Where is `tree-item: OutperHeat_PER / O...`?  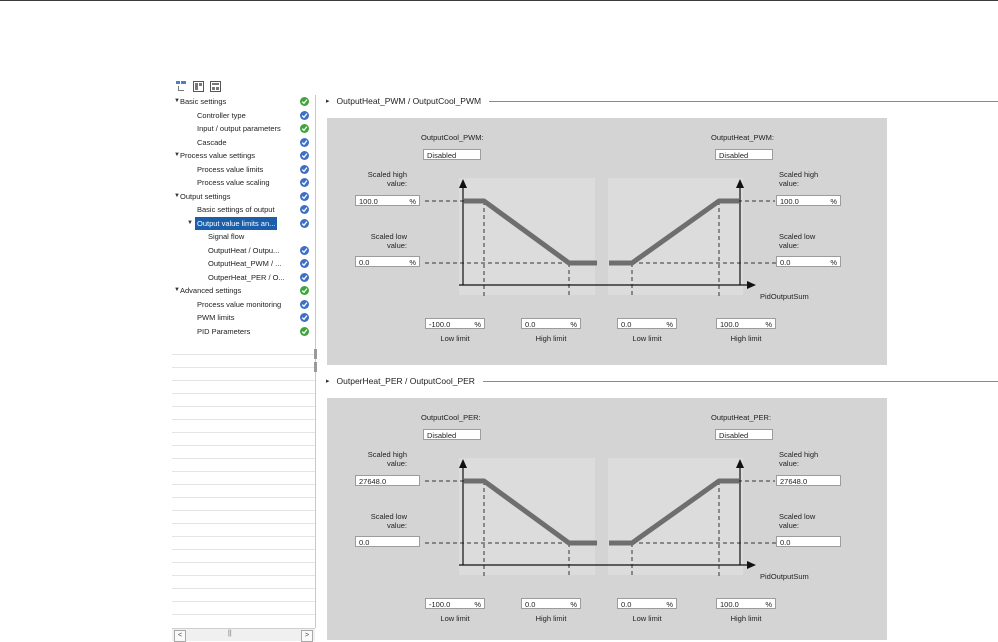
tree-item: OutperHeat_PER / O... is located at coordinates (243, 277).